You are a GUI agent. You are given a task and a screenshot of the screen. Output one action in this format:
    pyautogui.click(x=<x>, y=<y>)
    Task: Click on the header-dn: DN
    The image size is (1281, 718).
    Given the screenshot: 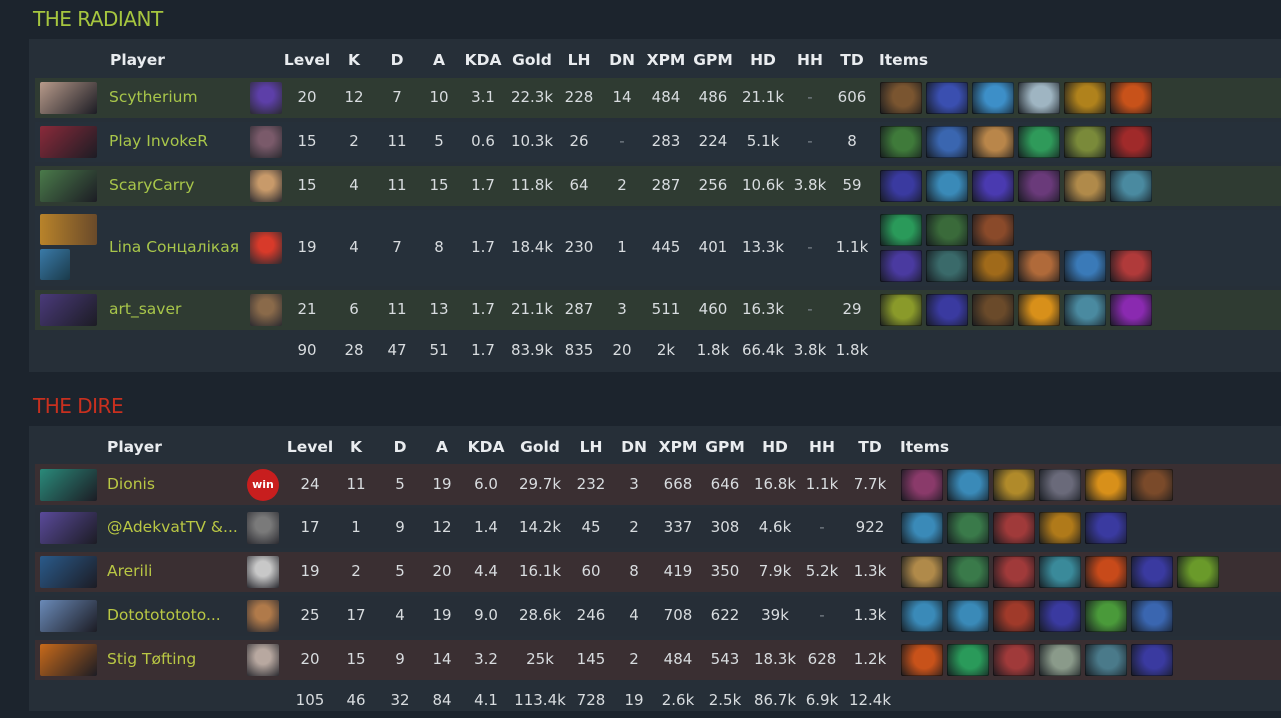 What is the action you would take?
    pyautogui.click(x=634, y=447)
    